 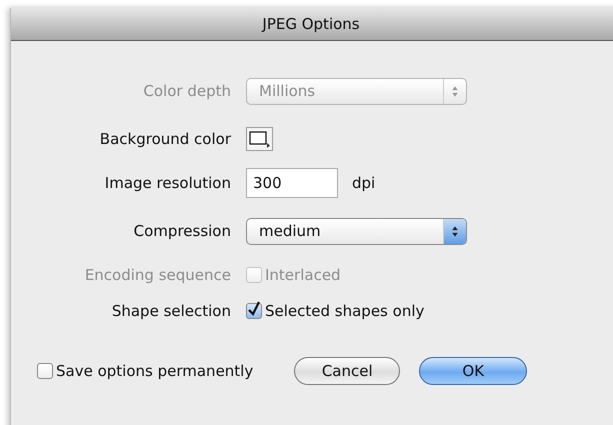 What do you see at coordinates (311, 24) in the screenshot?
I see `window-title: JPEG Options` at bounding box center [311, 24].